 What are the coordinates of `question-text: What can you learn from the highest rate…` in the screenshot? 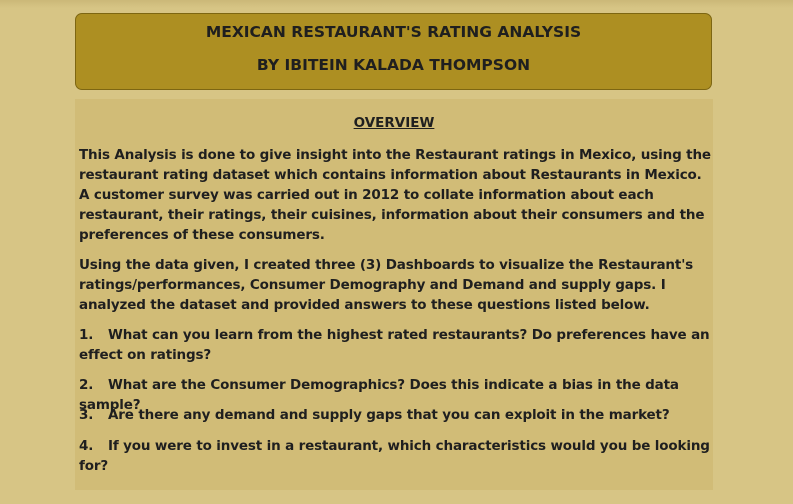 It's located at (394, 345).